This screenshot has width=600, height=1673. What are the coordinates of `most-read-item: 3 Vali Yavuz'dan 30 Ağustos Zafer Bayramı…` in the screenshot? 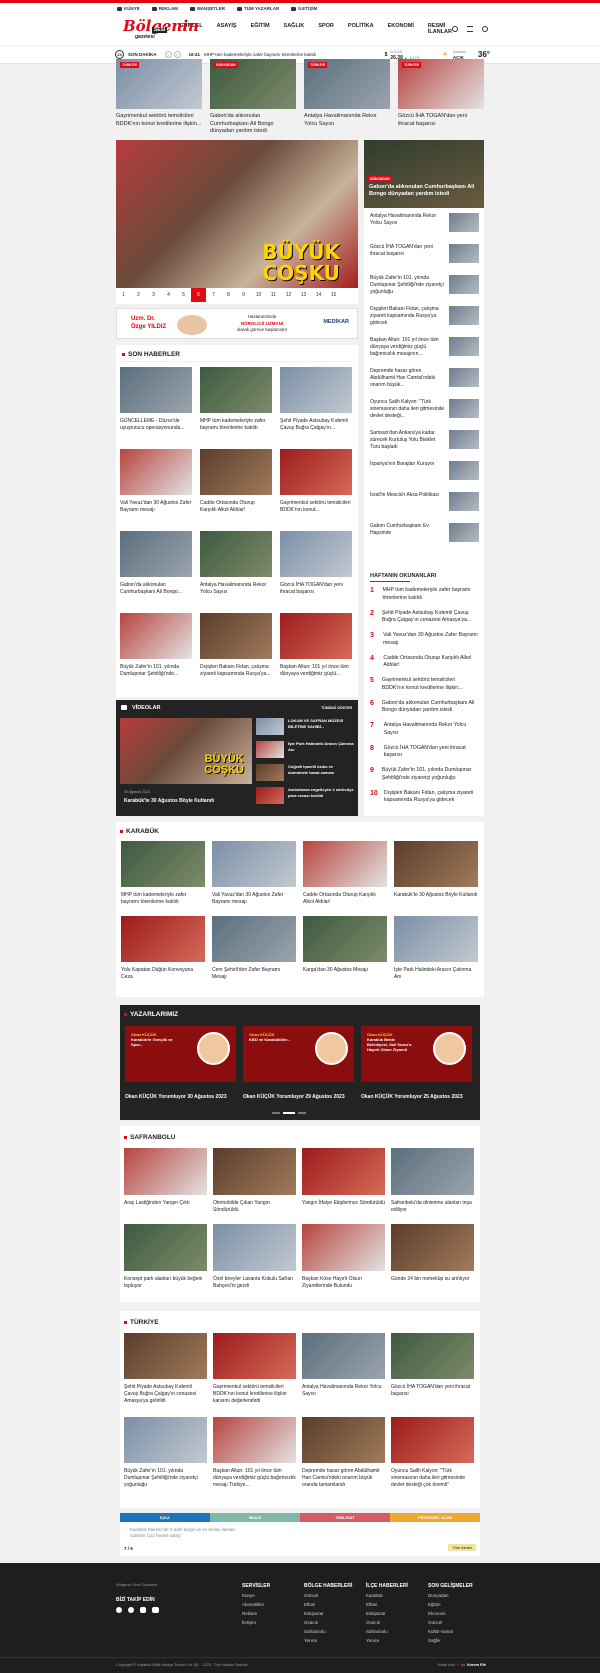 It's located at (424, 639).